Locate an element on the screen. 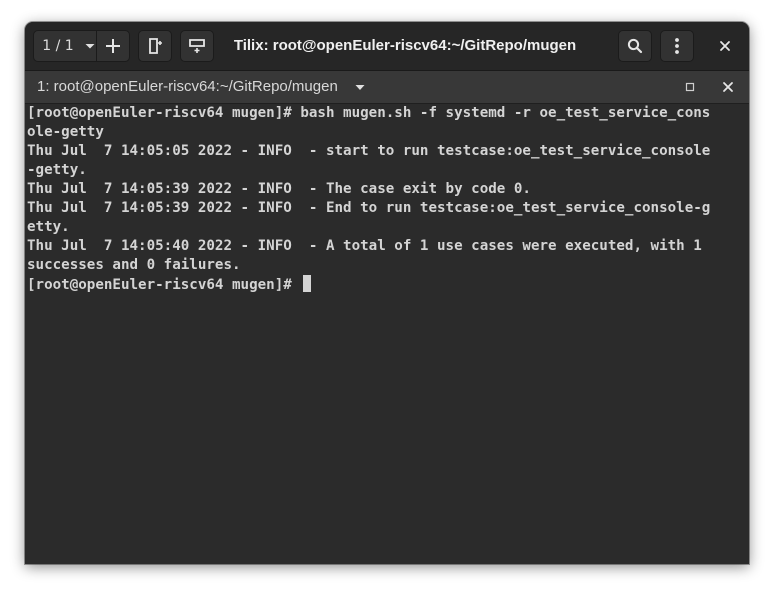  prompt-line: [root@openEuler-riscv64 mugen]# is located at coordinates (388, 284).